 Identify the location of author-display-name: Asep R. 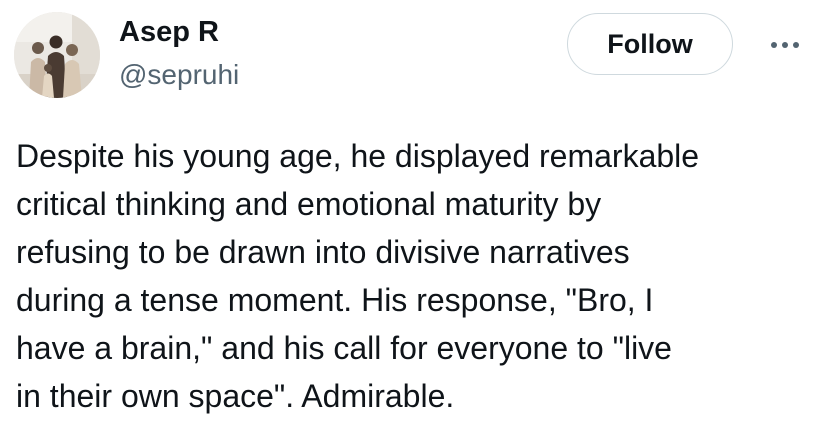
(169, 32).